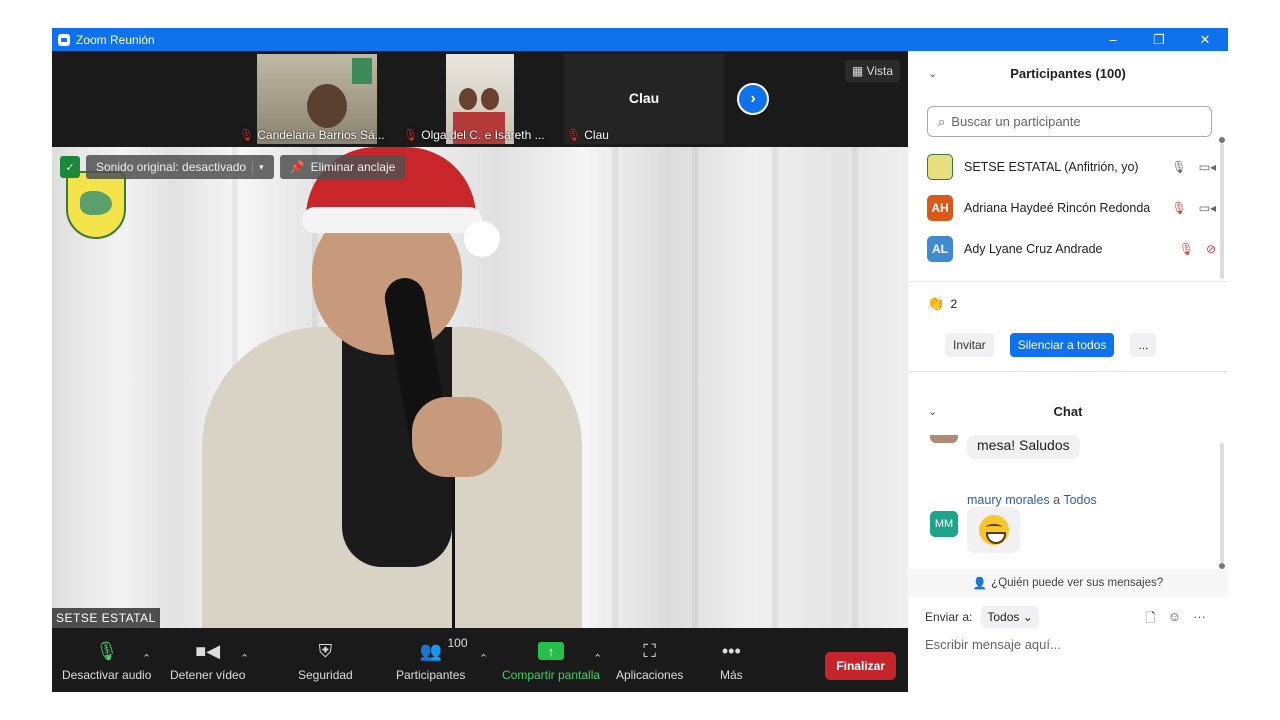 The width and height of the screenshot is (1280, 720). What do you see at coordinates (1032, 500) in the screenshot?
I see `chat-sender: maury morales a Todos` at bounding box center [1032, 500].